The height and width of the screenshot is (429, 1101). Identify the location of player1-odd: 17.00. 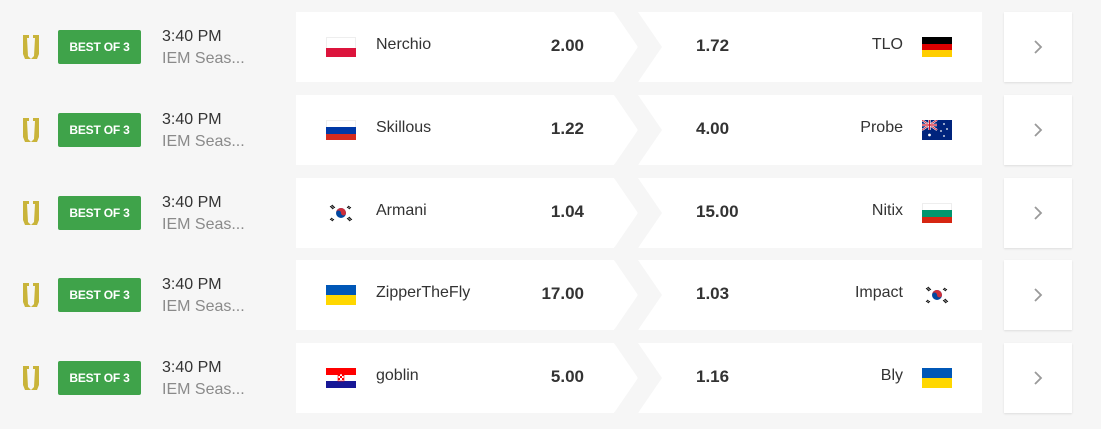
(562, 293).